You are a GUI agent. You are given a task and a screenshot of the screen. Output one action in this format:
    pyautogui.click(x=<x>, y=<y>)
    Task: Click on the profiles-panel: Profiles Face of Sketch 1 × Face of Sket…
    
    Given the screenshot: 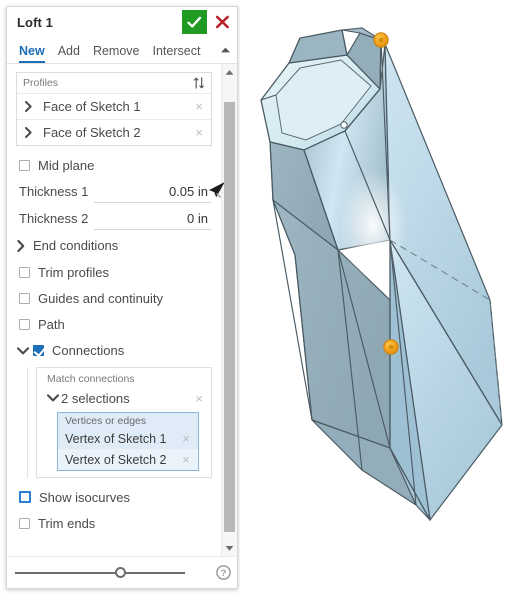 What is the action you would take?
    pyautogui.click(x=114, y=109)
    